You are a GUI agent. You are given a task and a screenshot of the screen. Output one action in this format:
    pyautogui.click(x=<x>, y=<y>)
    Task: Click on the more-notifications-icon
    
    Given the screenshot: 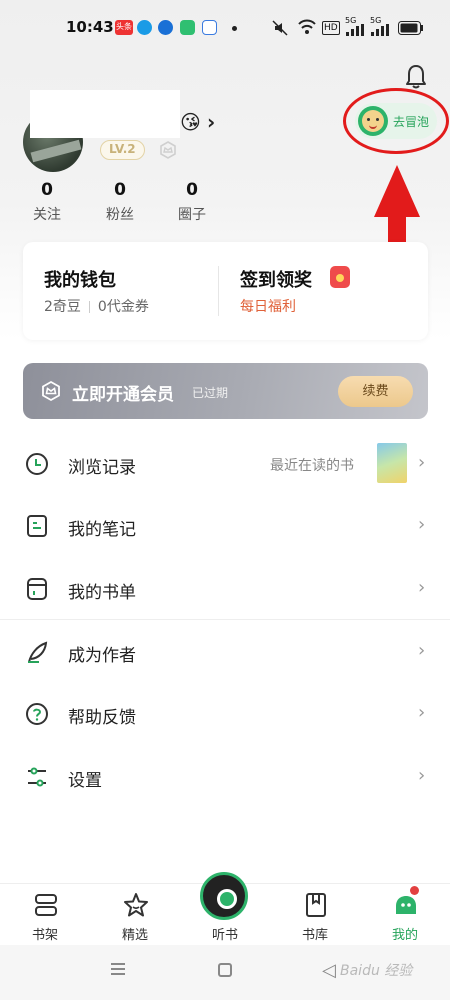 What is the action you would take?
    pyautogui.click(x=234, y=28)
    